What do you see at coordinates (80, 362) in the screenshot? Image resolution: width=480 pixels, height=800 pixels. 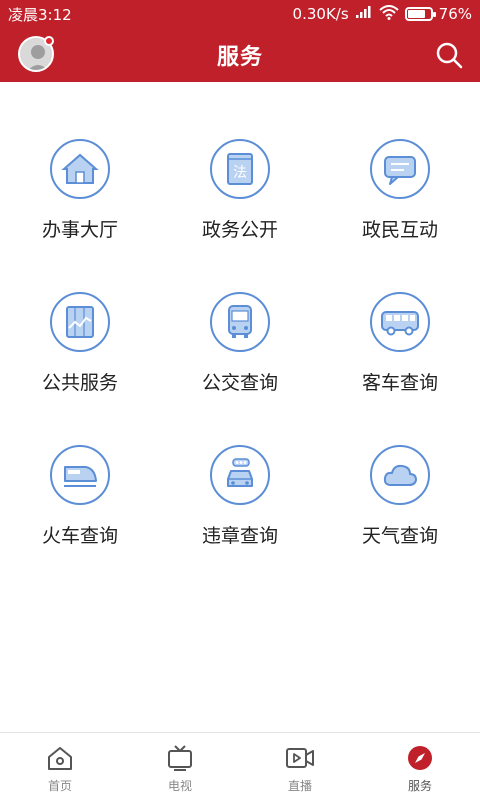 I see `service-item-public-service: 公共服务` at bounding box center [80, 362].